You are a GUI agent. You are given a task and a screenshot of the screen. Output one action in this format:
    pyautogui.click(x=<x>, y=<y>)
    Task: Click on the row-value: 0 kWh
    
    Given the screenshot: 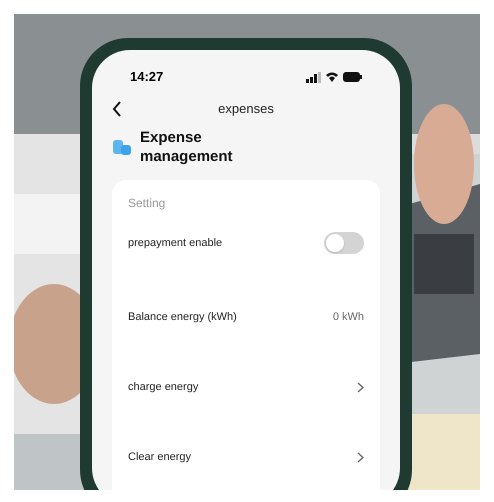 What is the action you would take?
    pyautogui.click(x=348, y=317)
    